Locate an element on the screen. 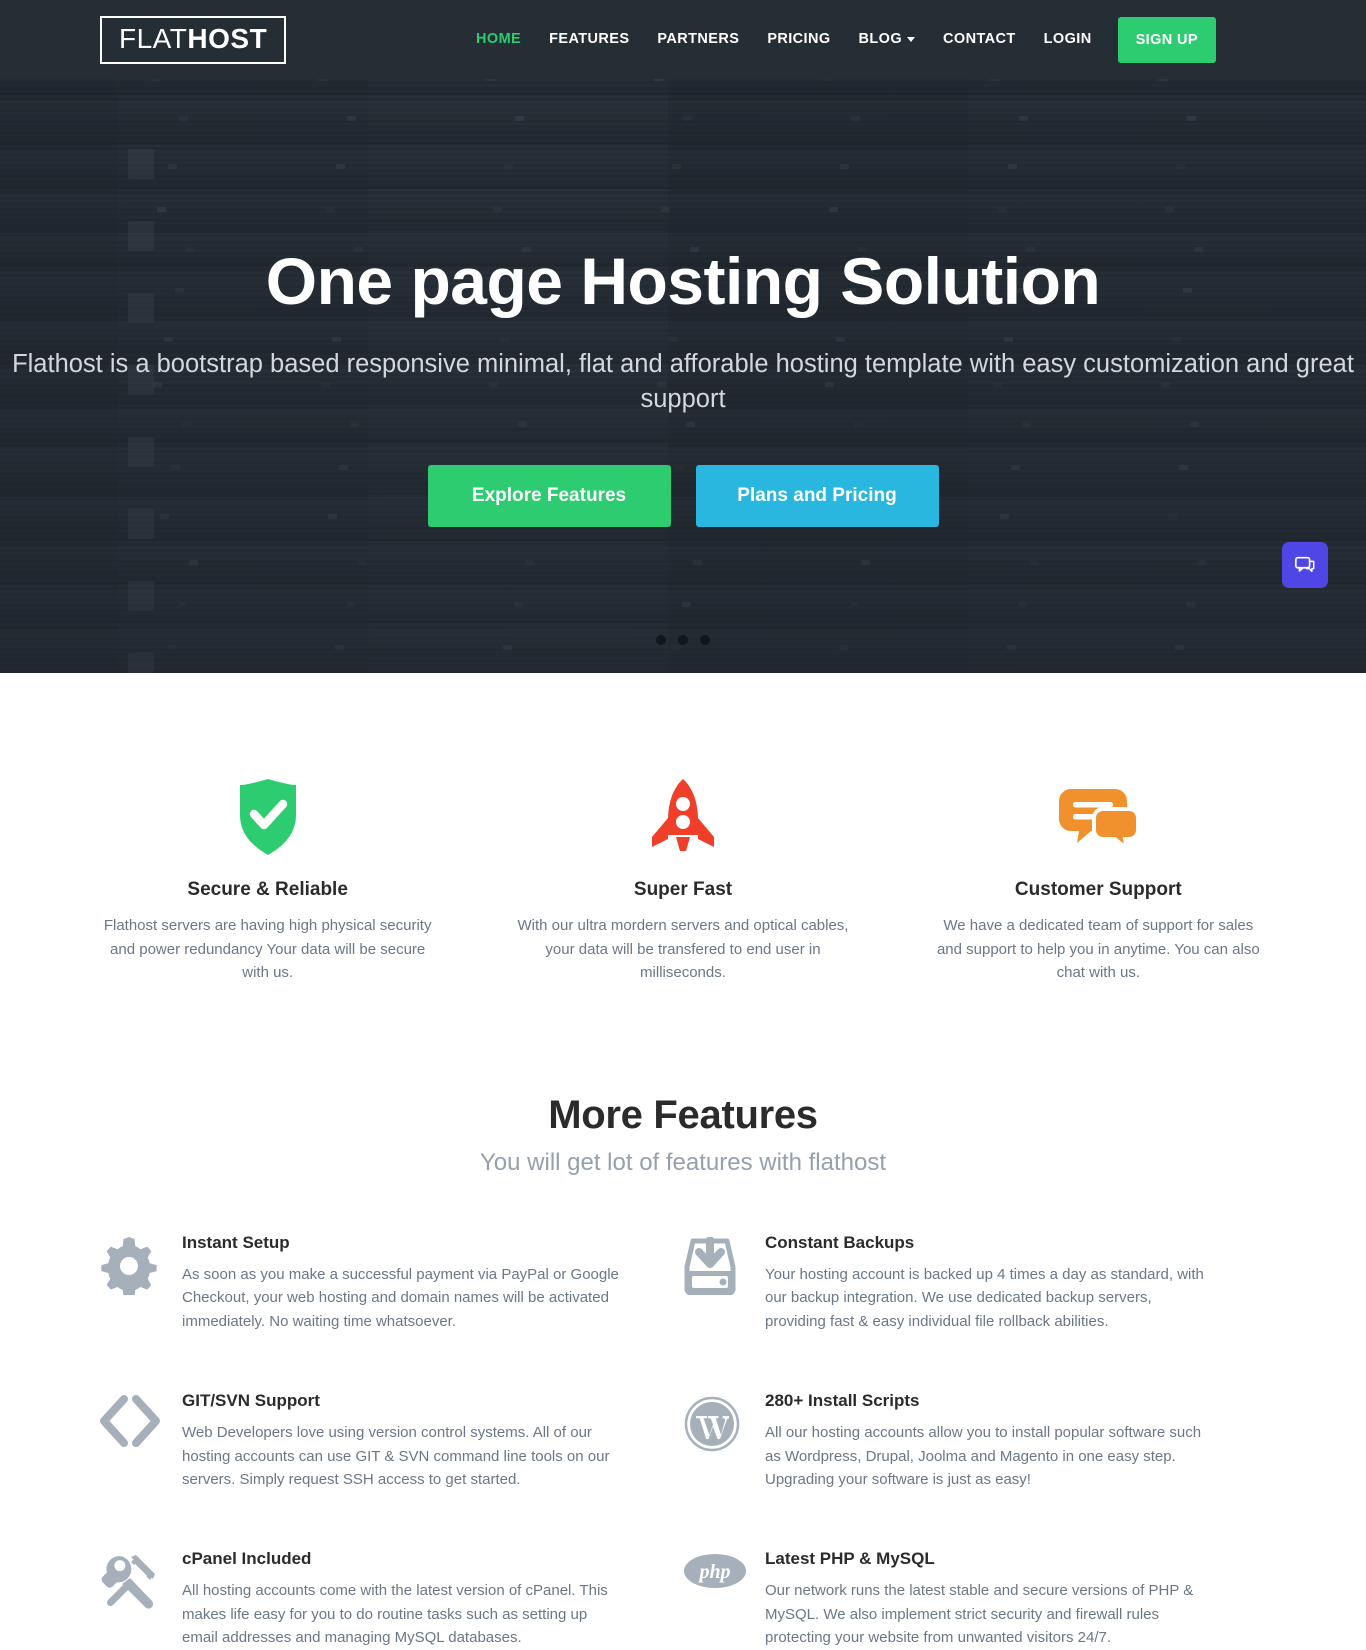 This screenshot has height=1650, width=1366. php-icon: php is located at coordinates (715, 1571).